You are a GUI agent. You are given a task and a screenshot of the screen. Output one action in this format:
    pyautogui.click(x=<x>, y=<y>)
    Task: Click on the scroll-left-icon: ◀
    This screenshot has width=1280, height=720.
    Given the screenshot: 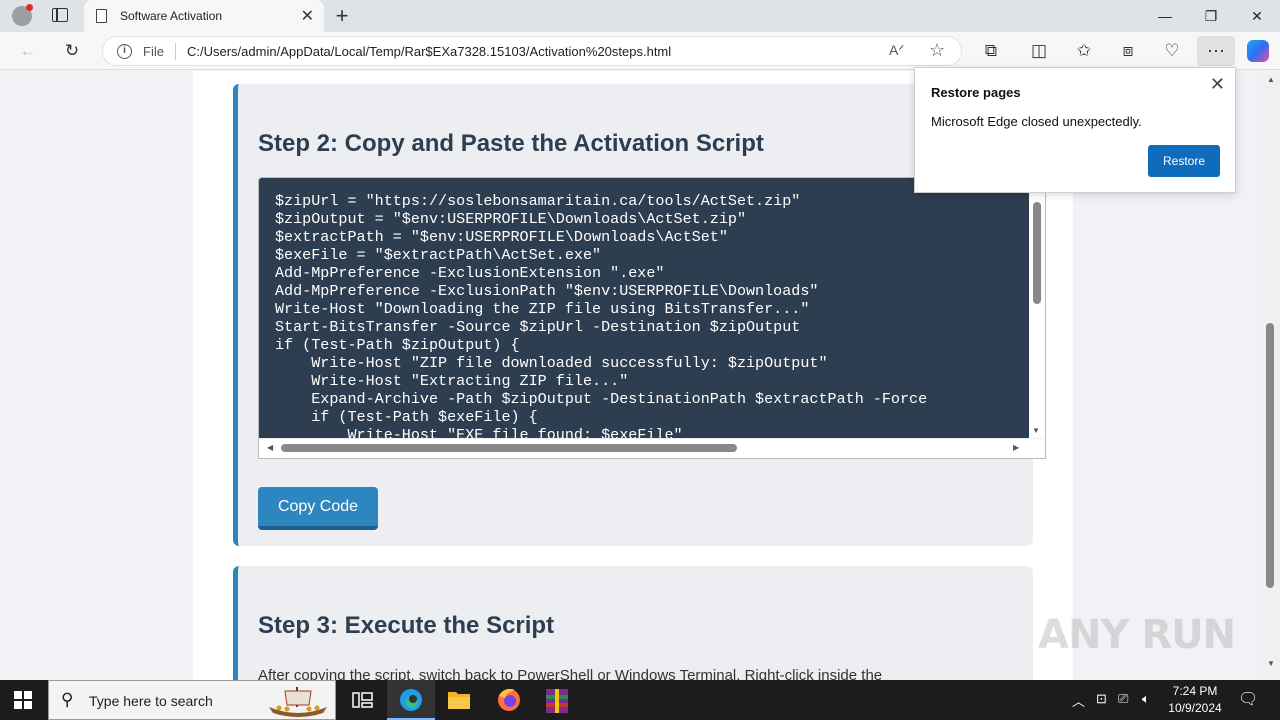 What is the action you would take?
    pyautogui.click(x=270, y=447)
    